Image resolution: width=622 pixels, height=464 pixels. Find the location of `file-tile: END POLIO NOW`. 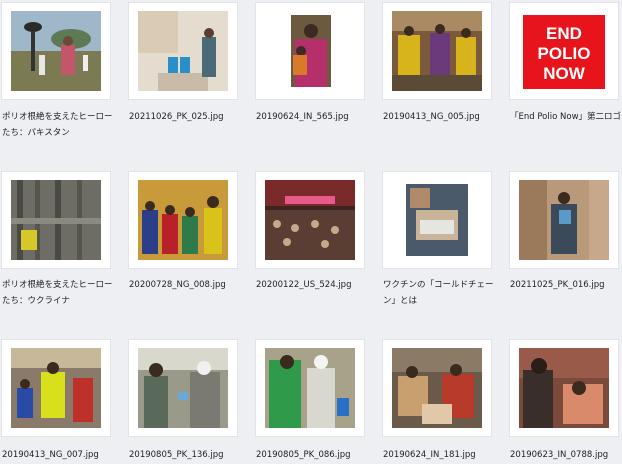

file-tile: END POLIO NOW is located at coordinates (564, 51).